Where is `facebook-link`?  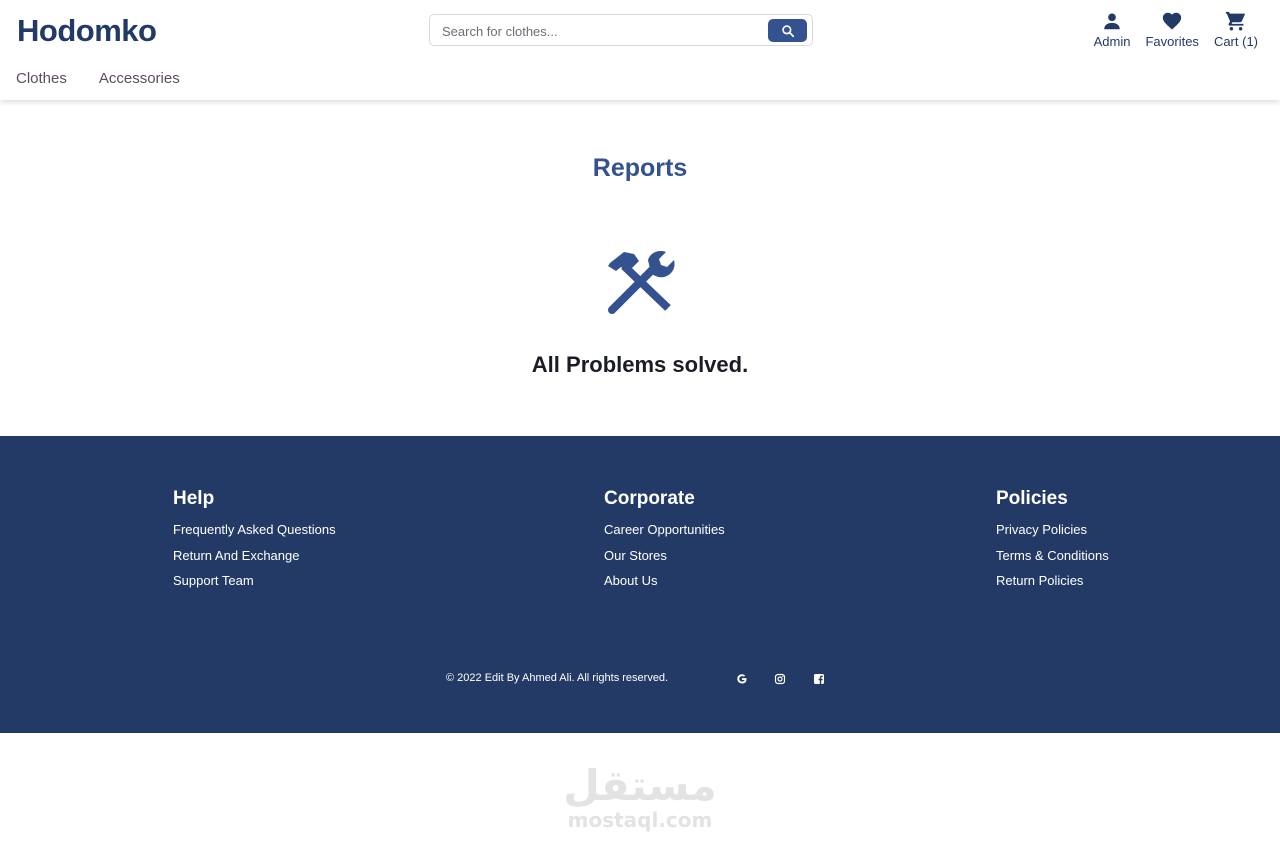 facebook-link is located at coordinates (819, 679).